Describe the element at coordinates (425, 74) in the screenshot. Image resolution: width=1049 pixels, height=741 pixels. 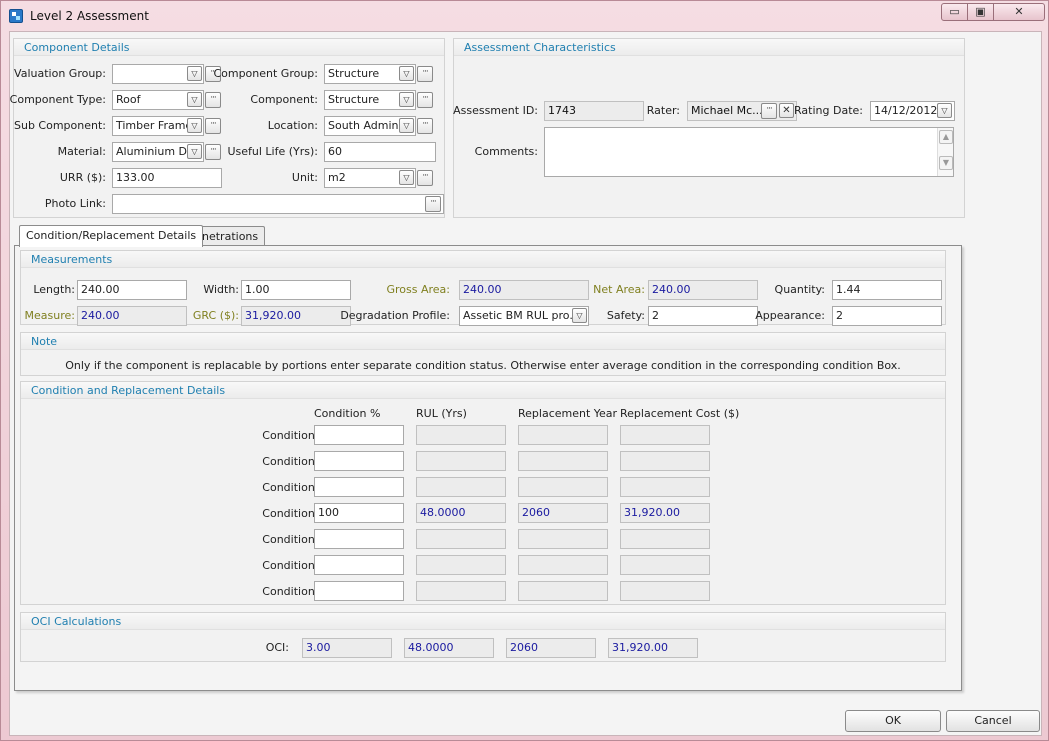
I see `component-group-ellipsis-icon: ···` at that location.